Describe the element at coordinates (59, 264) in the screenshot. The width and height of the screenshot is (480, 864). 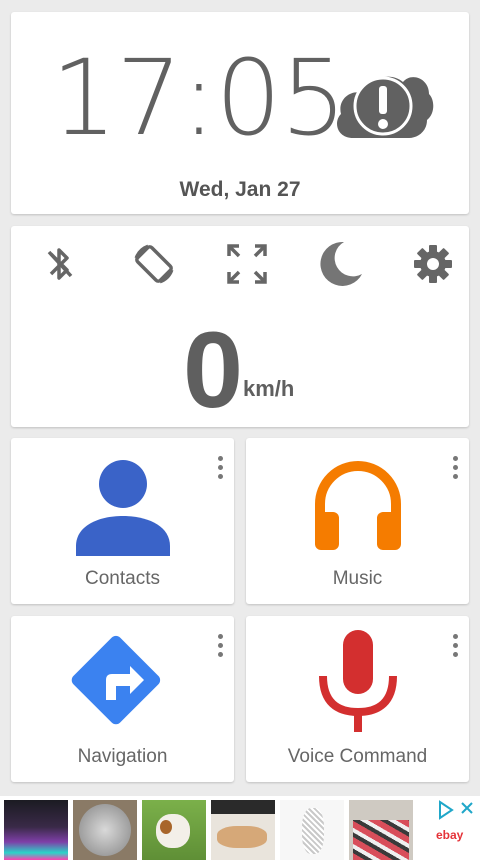
I see `bluetooth-icon` at that location.